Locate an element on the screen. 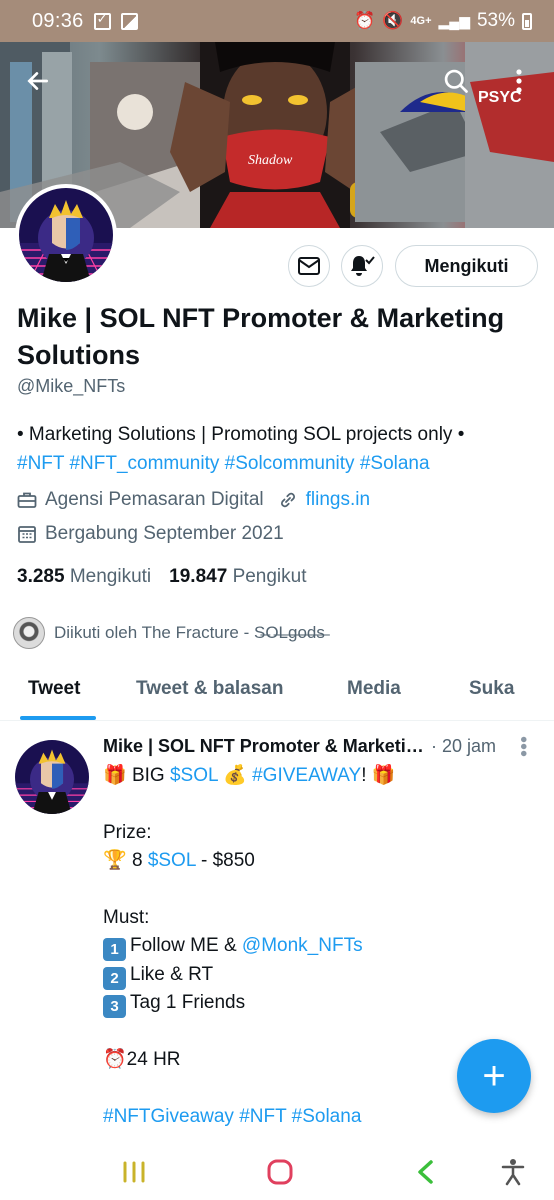 This screenshot has width=554, height=1200. profile-avatar is located at coordinates (66, 235).